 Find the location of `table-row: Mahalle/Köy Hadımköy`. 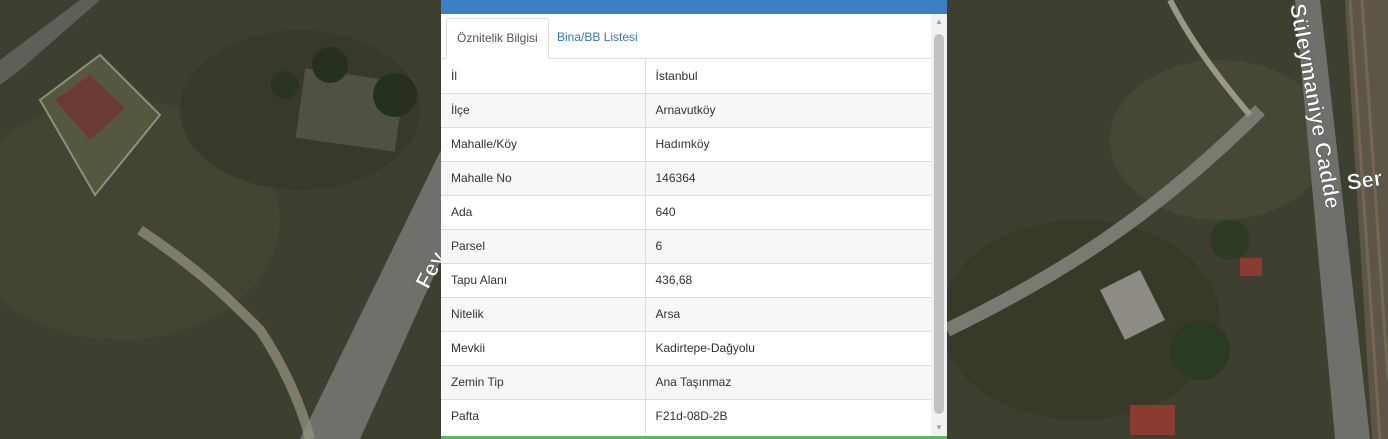

table-row: Mahalle/Köy Hadımköy is located at coordinates (686, 143).